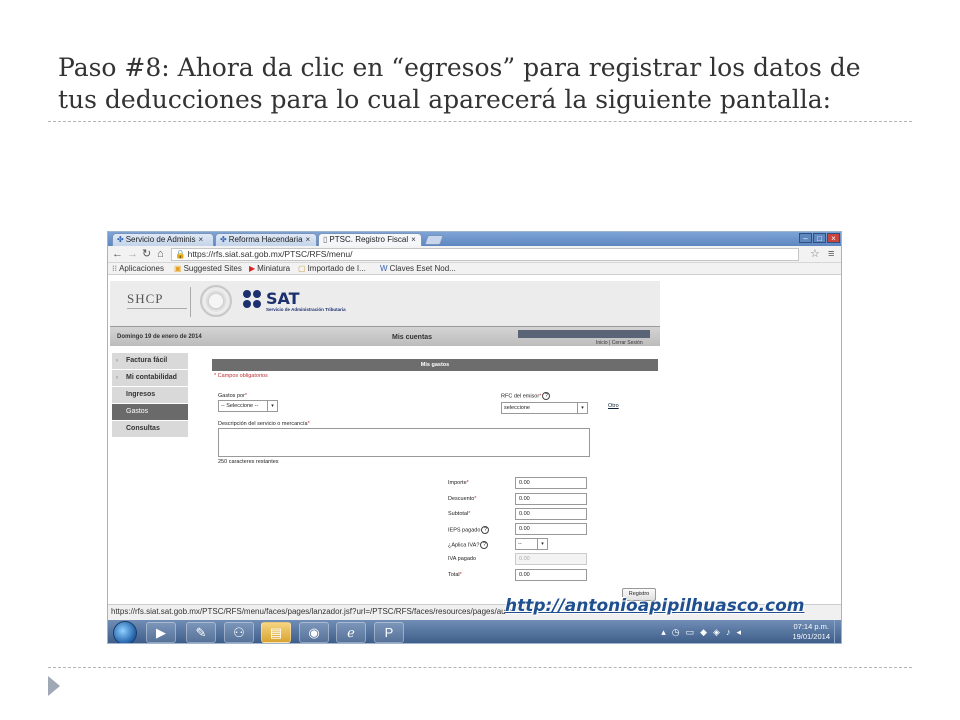 Image resolution: width=960 pixels, height=720 pixels. What do you see at coordinates (117, 378) in the screenshot?
I see `chevron-right-icon: ›` at bounding box center [117, 378].